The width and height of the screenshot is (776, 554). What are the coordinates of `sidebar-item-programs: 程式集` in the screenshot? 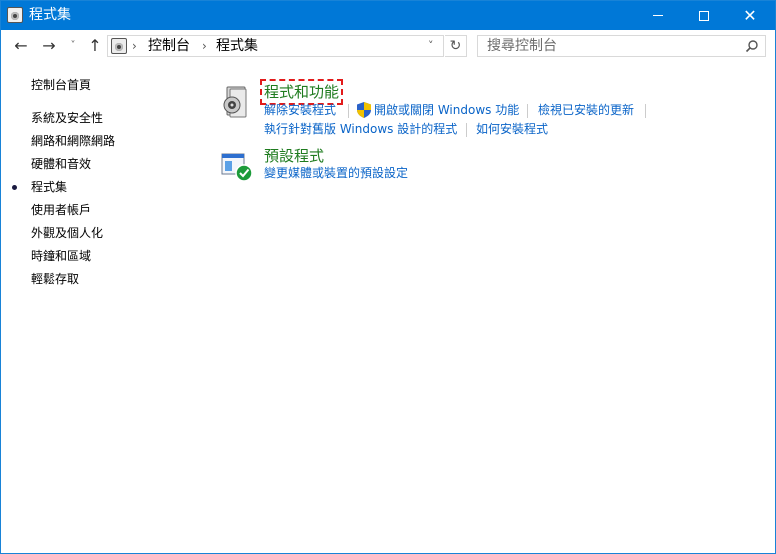 It's located at (49, 187).